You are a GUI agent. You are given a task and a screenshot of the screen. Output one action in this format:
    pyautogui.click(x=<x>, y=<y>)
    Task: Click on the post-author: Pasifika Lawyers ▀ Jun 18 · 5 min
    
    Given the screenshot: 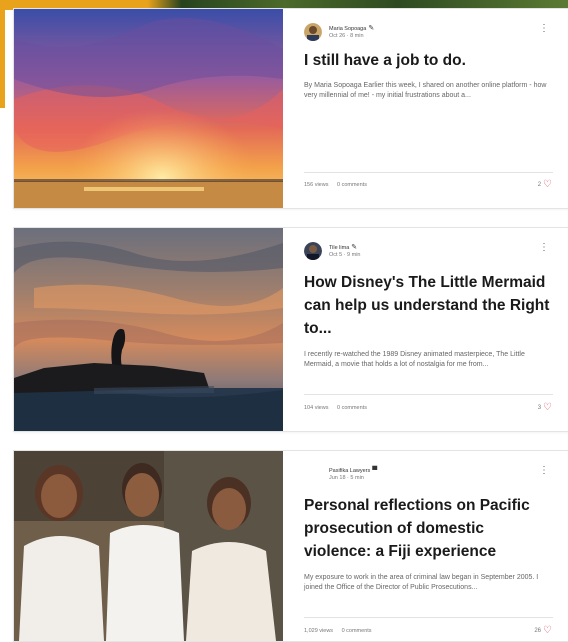 What is the action you would take?
    pyautogui.click(x=340, y=474)
    